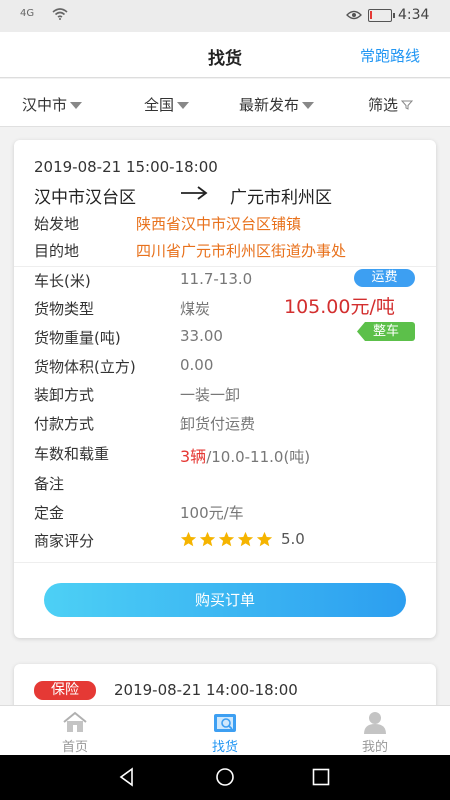 The image size is (450, 800). What do you see at coordinates (85, 198) in the screenshot?
I see `route-from: 汉中市汉台区` at bounding box center [85, 198].